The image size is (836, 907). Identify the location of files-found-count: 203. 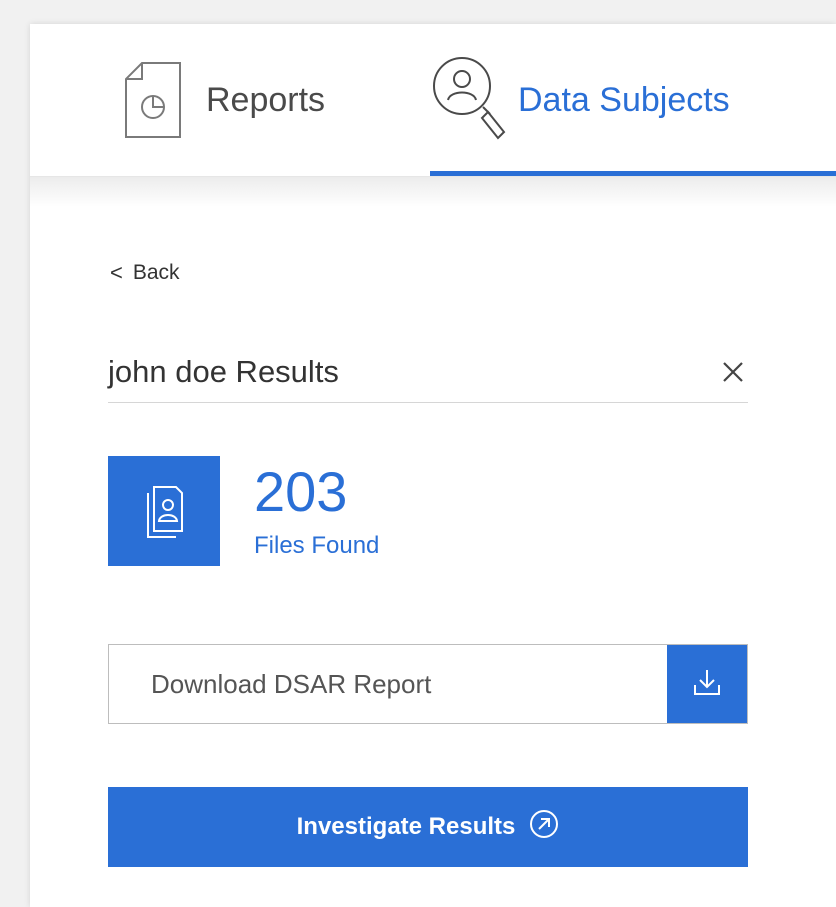
(301, 491).